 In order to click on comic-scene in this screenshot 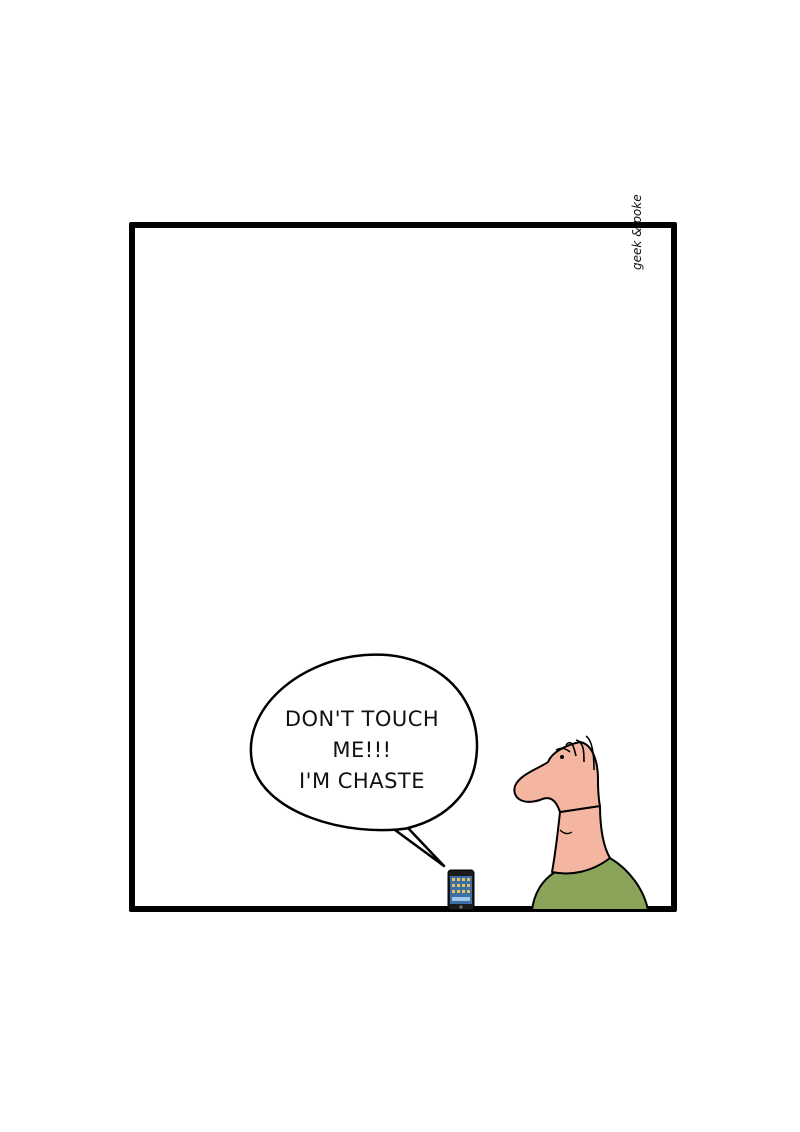, I will do `click(449, 782)`.